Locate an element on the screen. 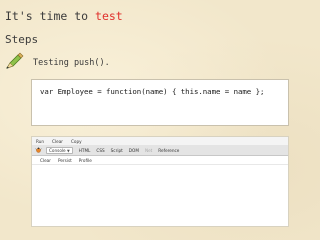 The height and width of the screenshot is (240, 320). console-toolbar: Clear Persist Profile is located at coordinates (160, 160).